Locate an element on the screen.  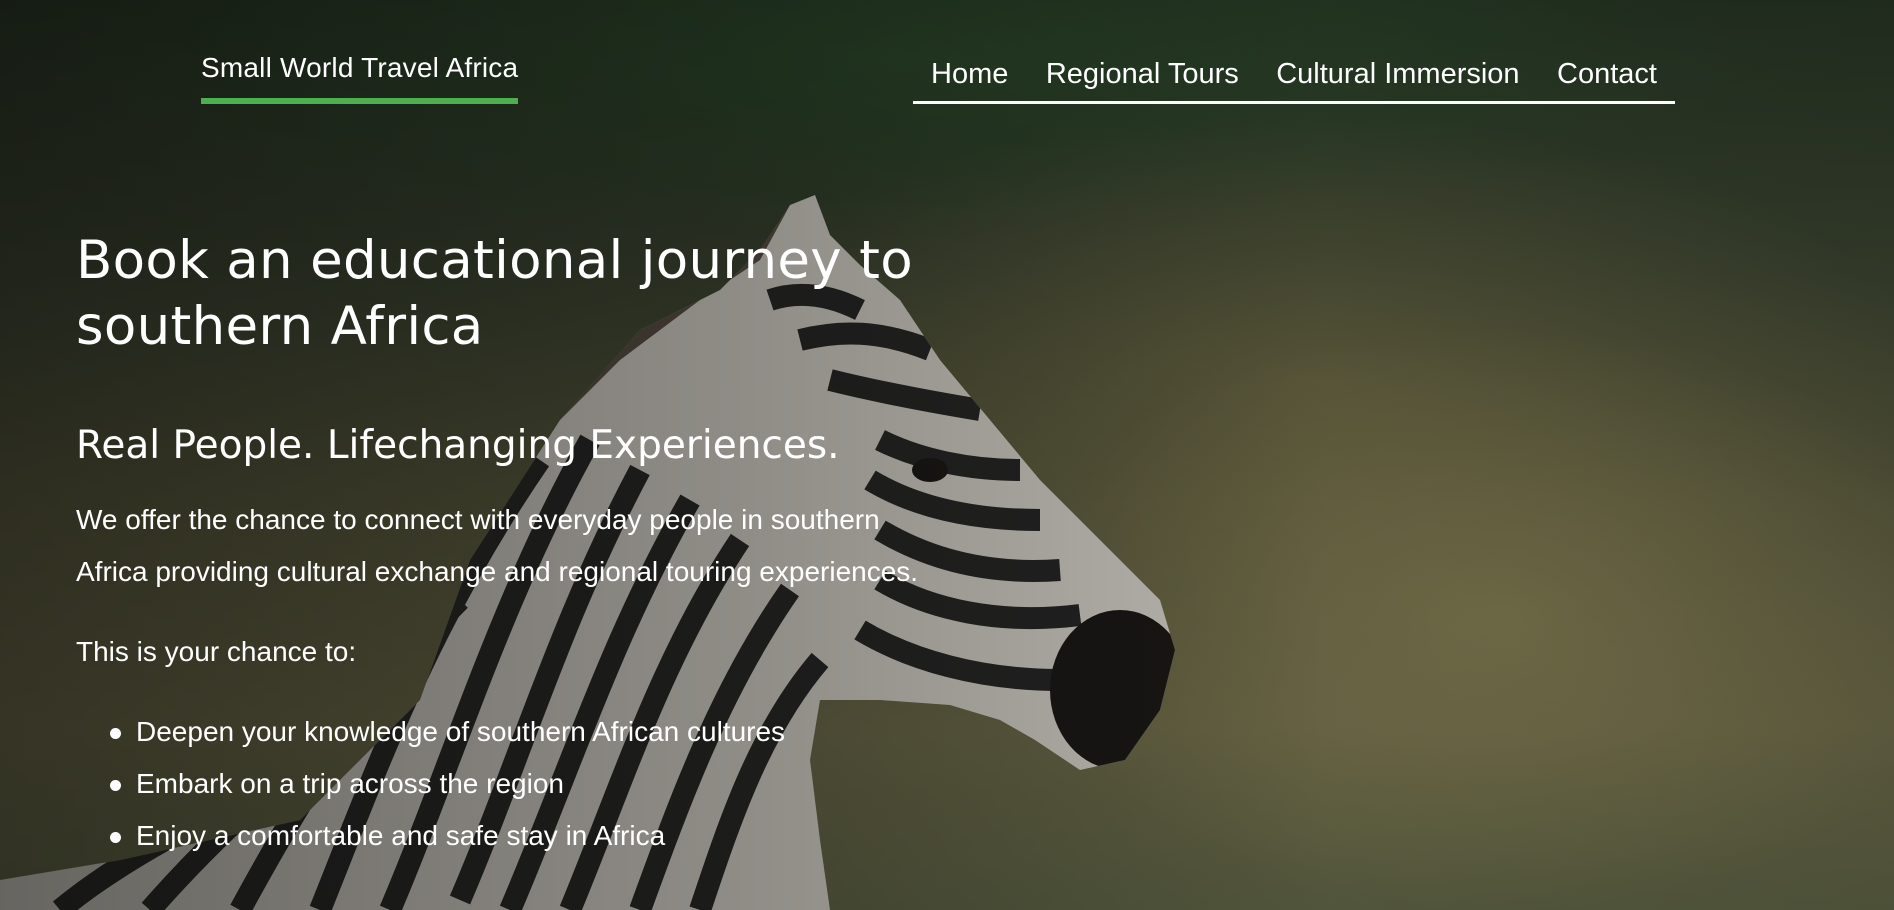
list-item: Embark on a trip across the region is located at coordinates (533, 784).